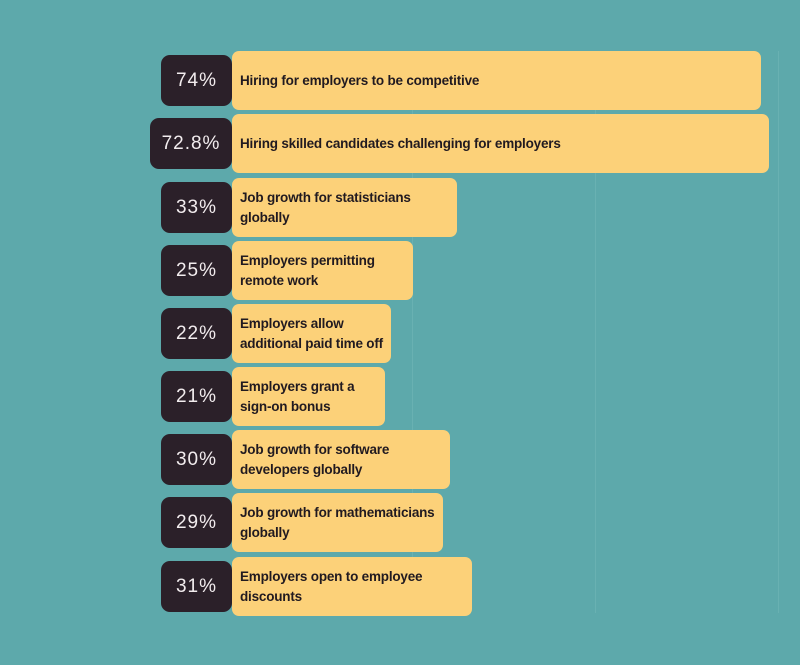  What do you see at coordinates (196, 80) in the screenshot?
I see `value-badge: 74%` at bounding box center [196, 80].